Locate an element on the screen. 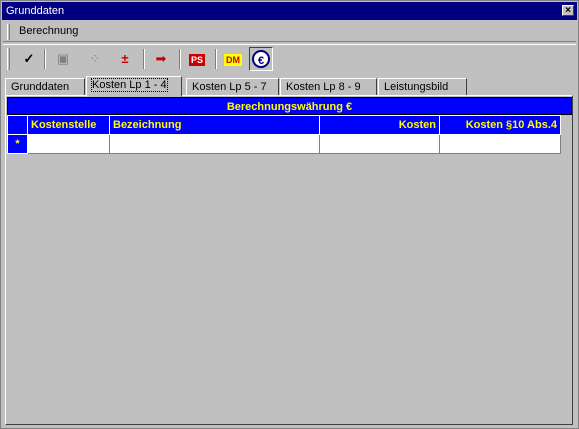  row-selector-header is located at coordinates (17, 125).